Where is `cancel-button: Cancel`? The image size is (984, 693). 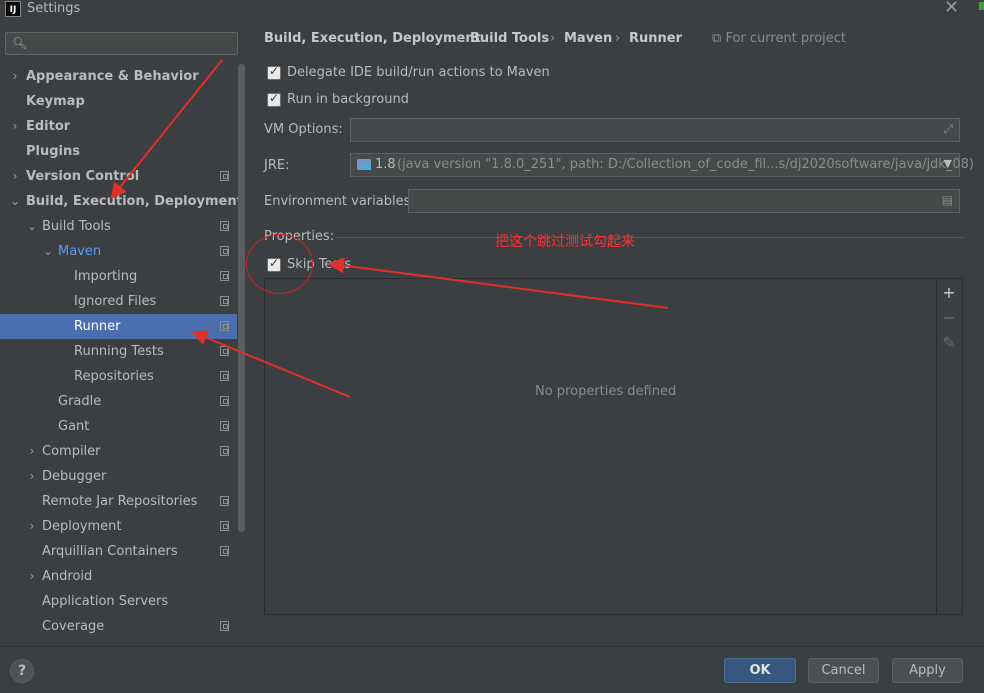
cancel-button: Cancel is located at coordinates (843, 670).